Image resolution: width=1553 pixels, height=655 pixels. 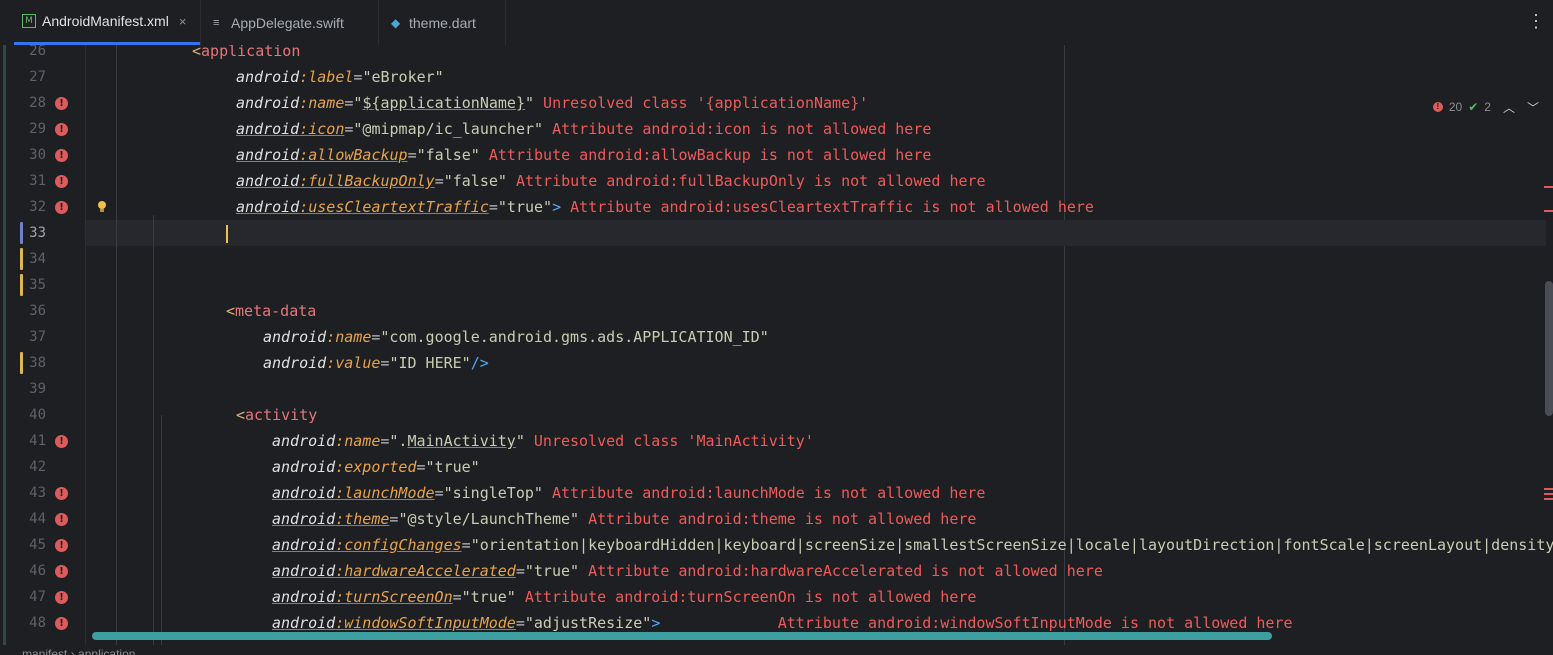 What do you see at coordinates (28, 623) in the screenshot?
I see `line-number: 48` at bounding box center [28, 623].